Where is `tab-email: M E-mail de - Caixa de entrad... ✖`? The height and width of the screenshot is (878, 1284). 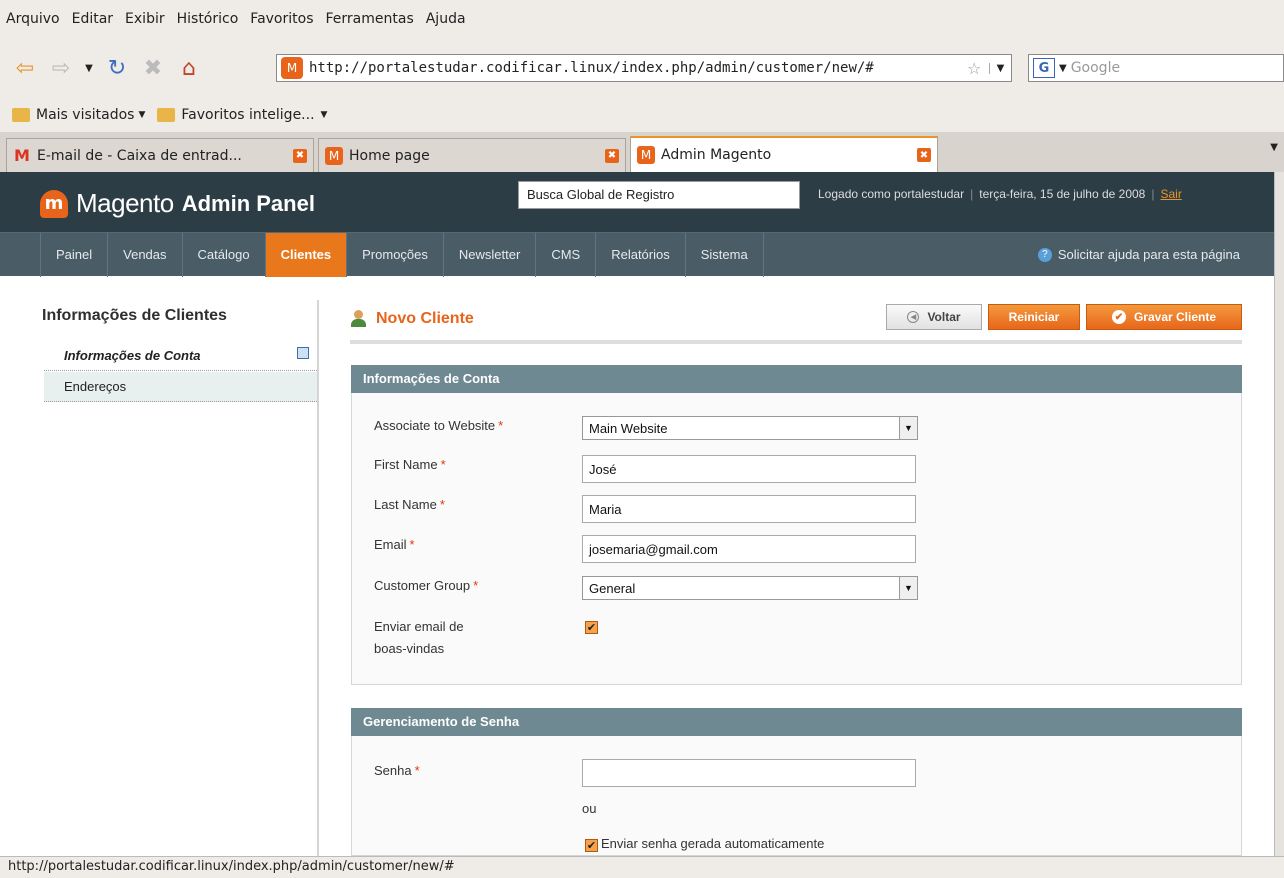 tab-email: M E-mail de - Caixa de entrad... ✖ is located at coordinates (160, 155).